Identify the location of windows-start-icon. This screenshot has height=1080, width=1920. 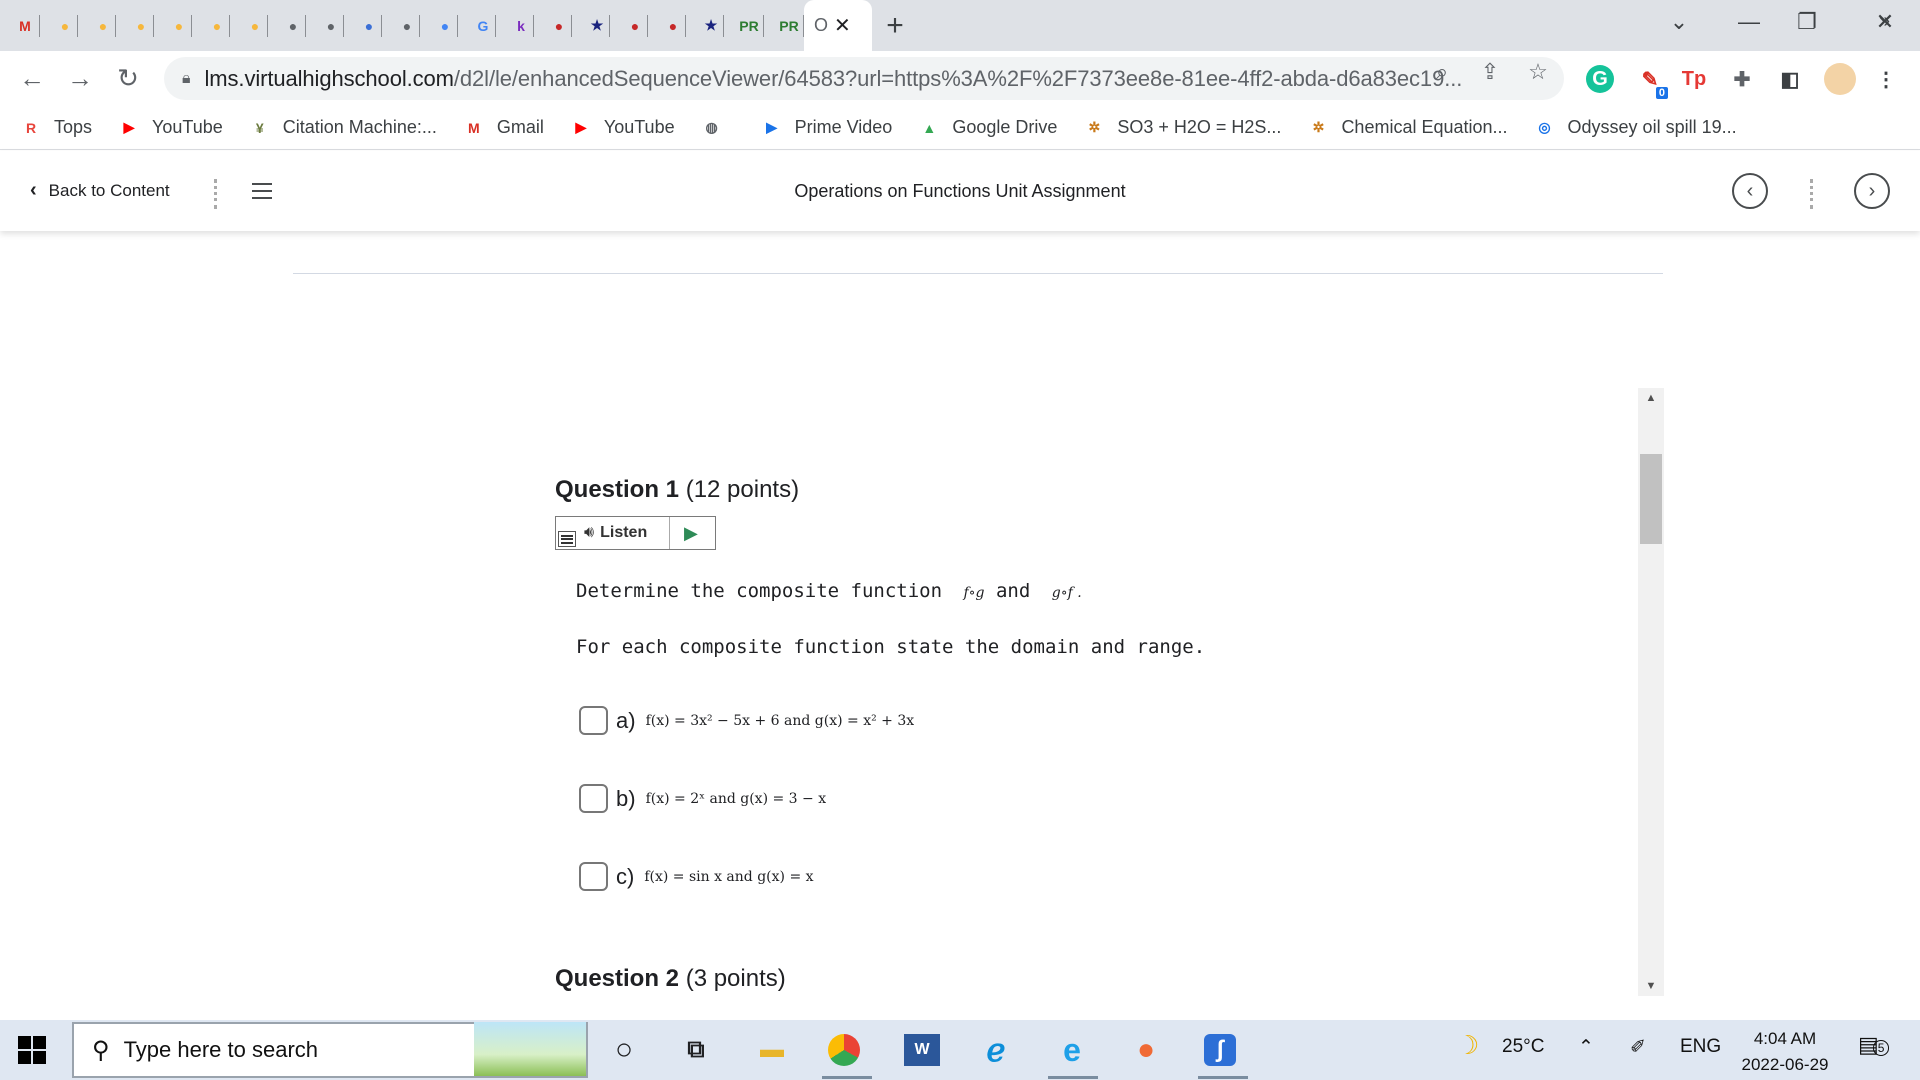
(32, 1050).